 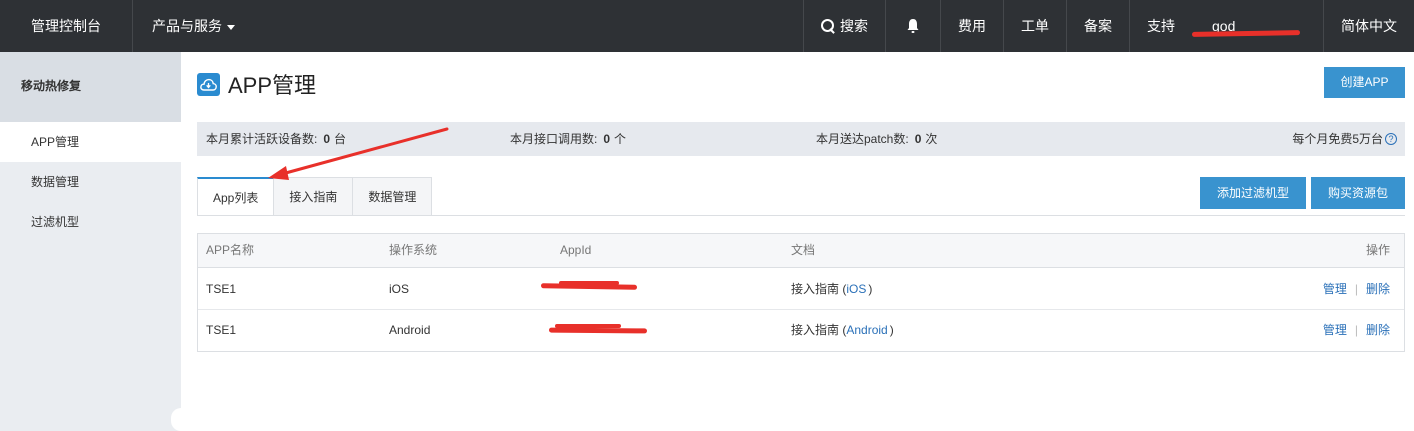 What do you see at coordinates (1097, 26) in the screenshot?
I see `filing-link: 备案` at bounding box center [1097, 26].